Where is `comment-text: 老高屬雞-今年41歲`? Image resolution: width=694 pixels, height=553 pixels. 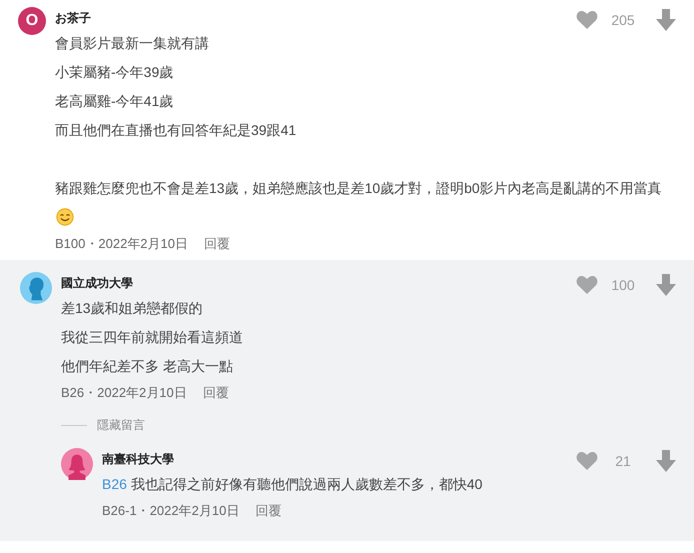 comment-text: 老高屬雞-今年41歲 is located at coordinates (114, 101).